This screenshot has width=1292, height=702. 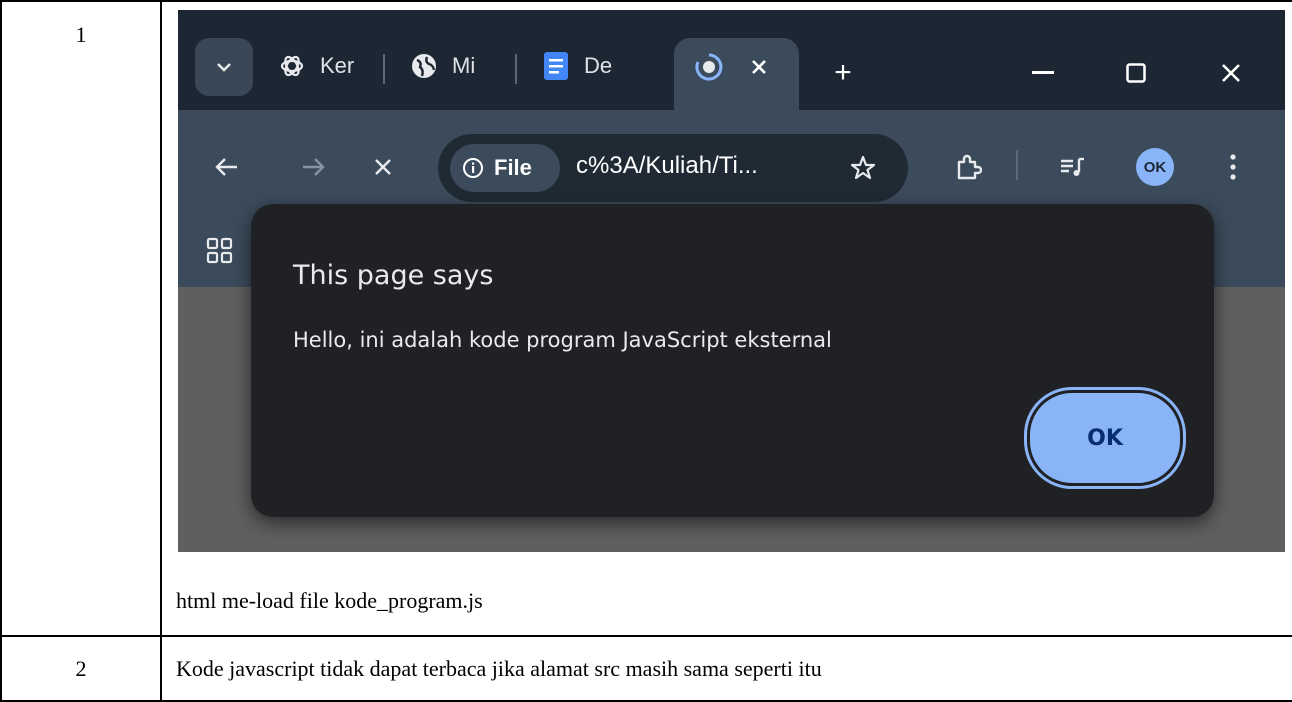 I want to click on arrow-left-icon, so click(x=226, y=167).